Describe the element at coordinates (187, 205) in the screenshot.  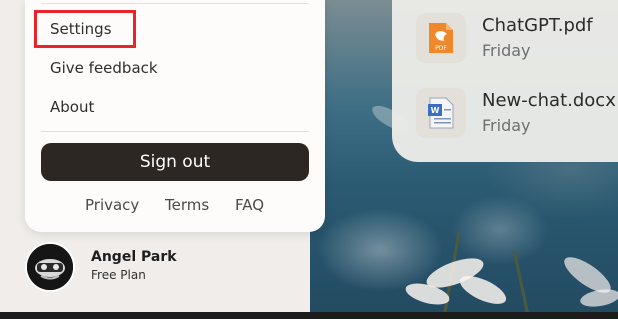
I see `terms-link: Terms` at that location.